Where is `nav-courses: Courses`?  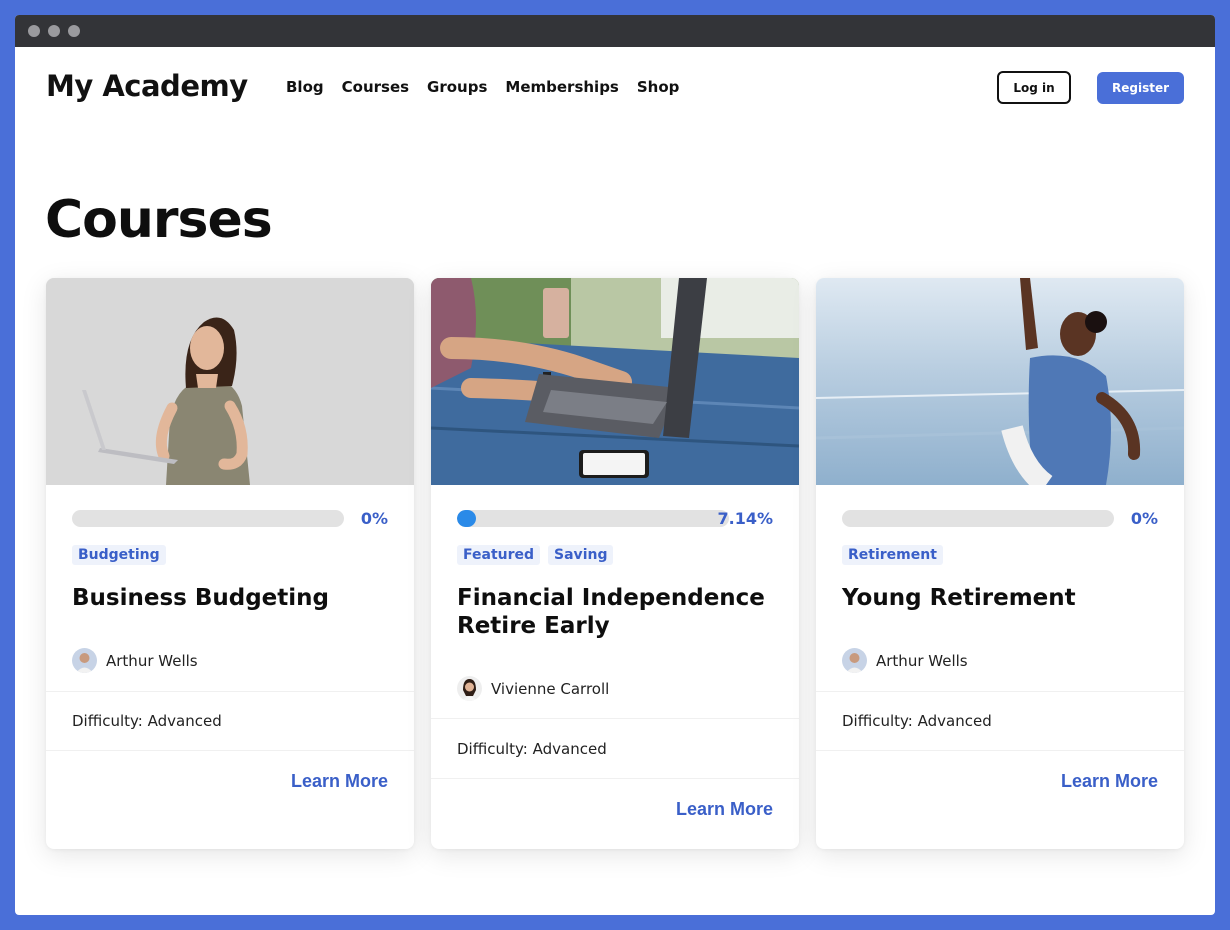
nav-courses: Courses is located at coordinates (375, 87).